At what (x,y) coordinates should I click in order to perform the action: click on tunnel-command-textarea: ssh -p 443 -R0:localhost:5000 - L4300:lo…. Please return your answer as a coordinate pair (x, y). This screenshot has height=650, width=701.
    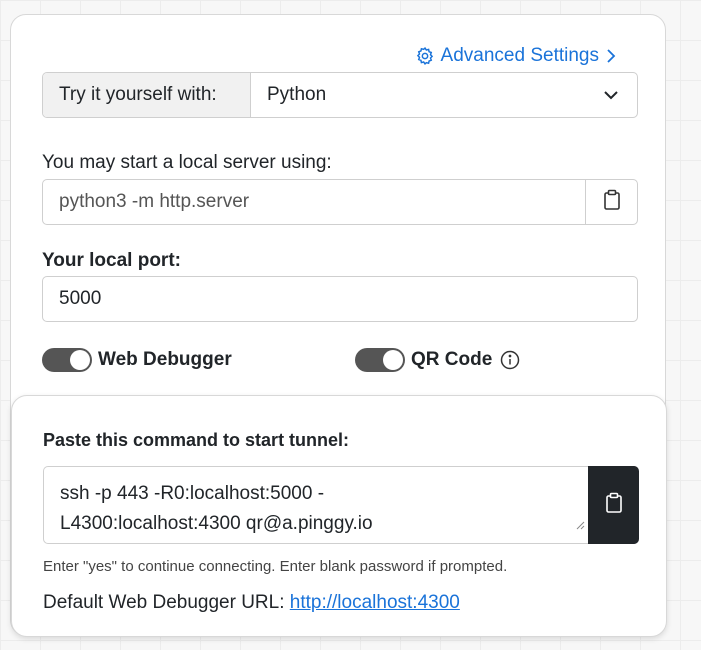
    Looking at the image, I should click on (315, 505).